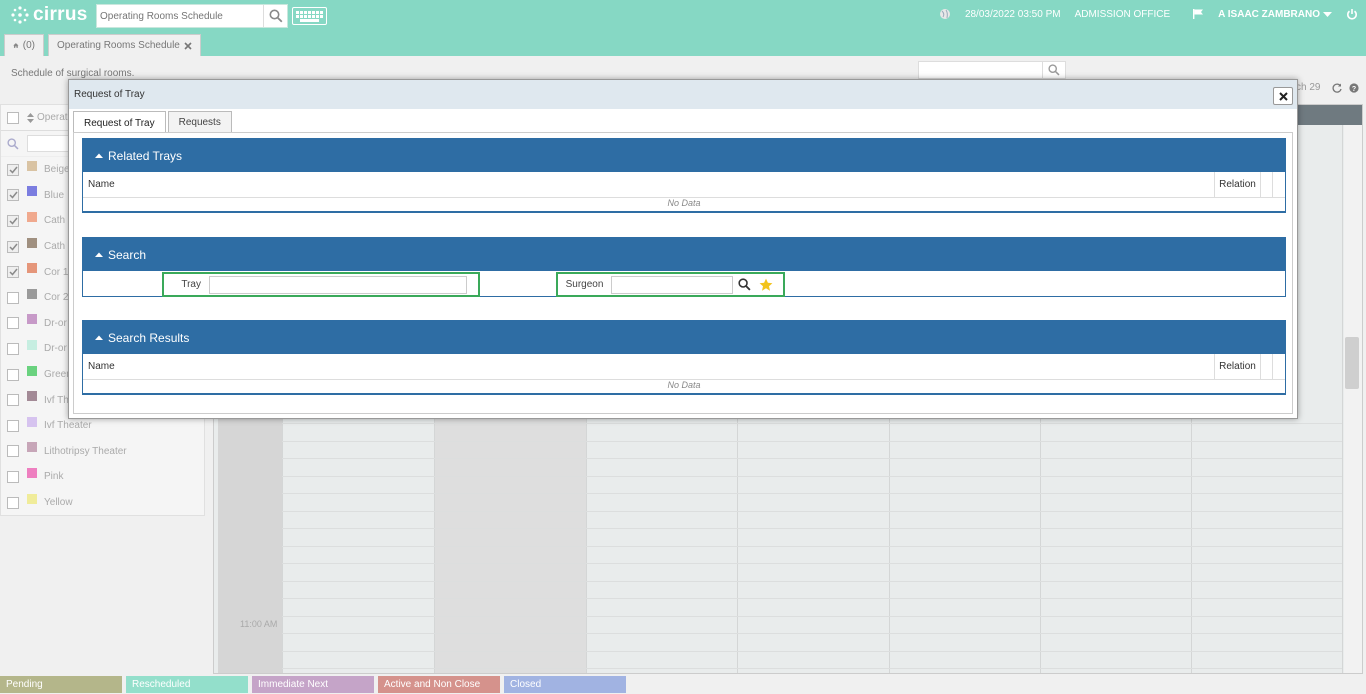  Describe the element at coordinates (1352, 363) in the screenshot. I see `scrollbar-thumb` at that location.